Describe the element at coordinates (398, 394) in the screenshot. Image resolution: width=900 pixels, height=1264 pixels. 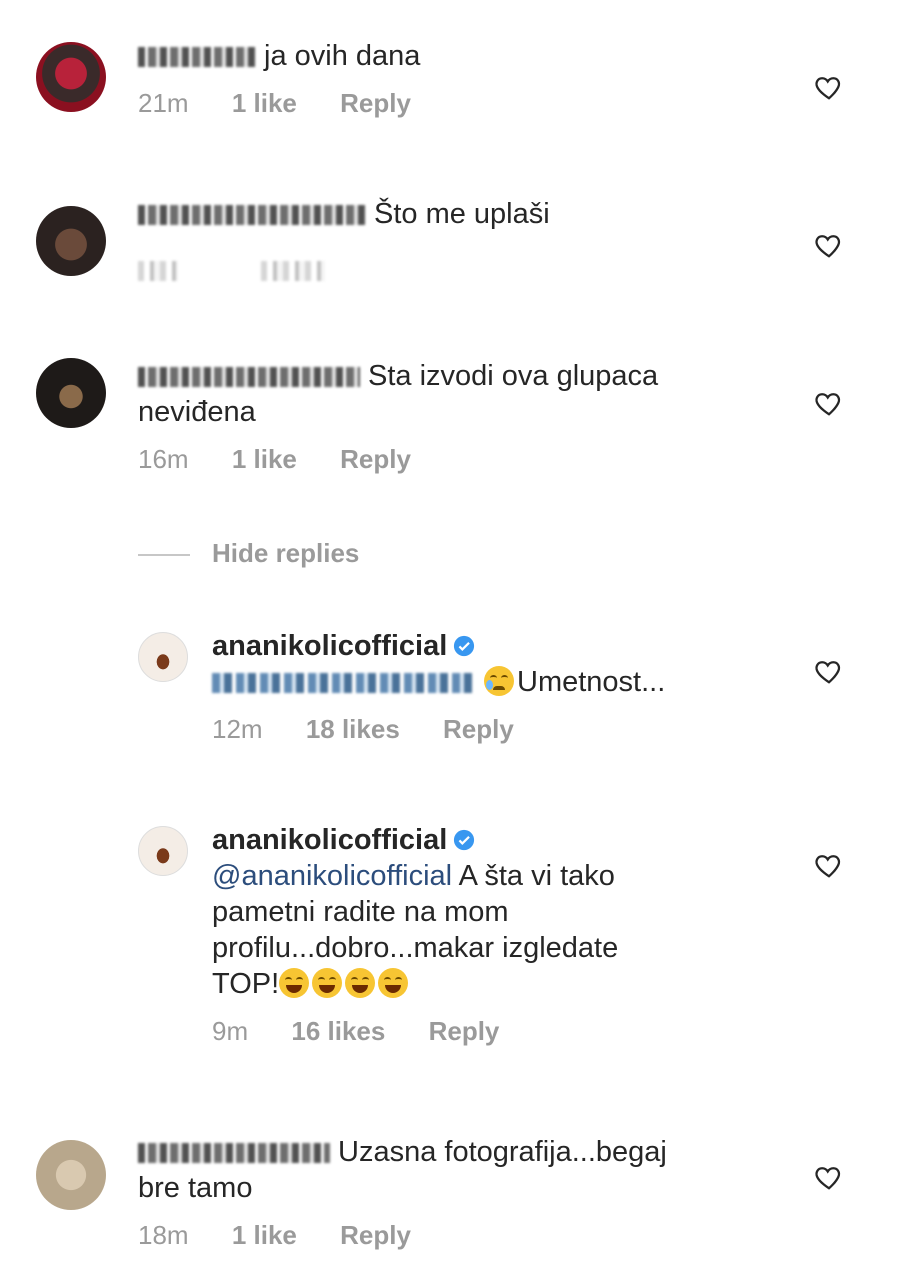
I see `comment-text: Sta izvodi ova glupaca neviđena` at that location.